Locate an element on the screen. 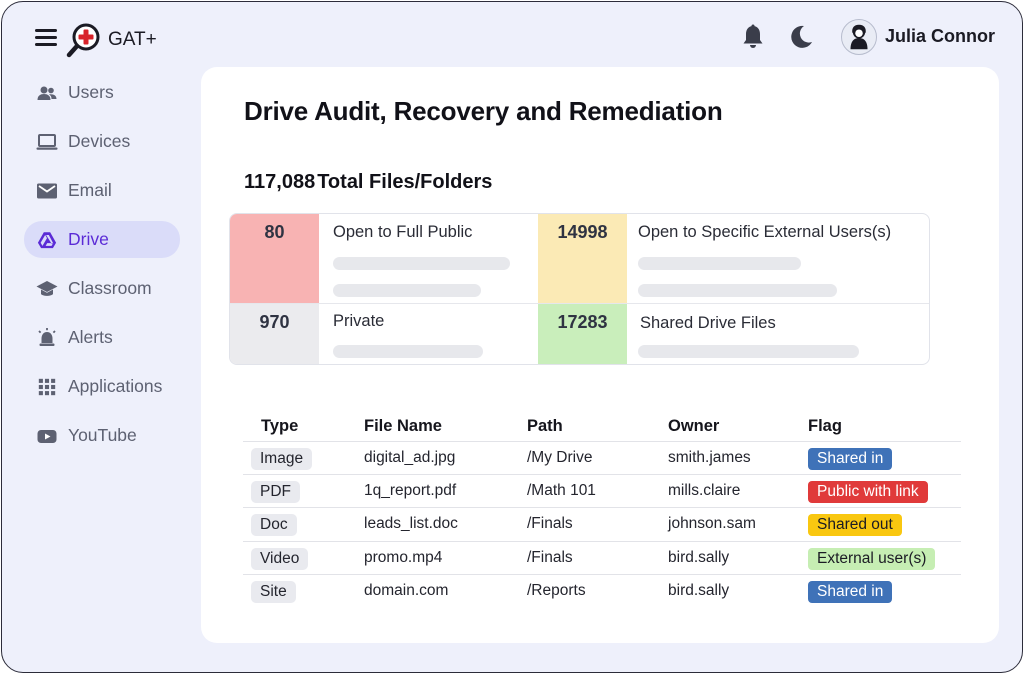 This screenshot has height=674, width=1024. youtube-icon is located at coordinates (47, 436).